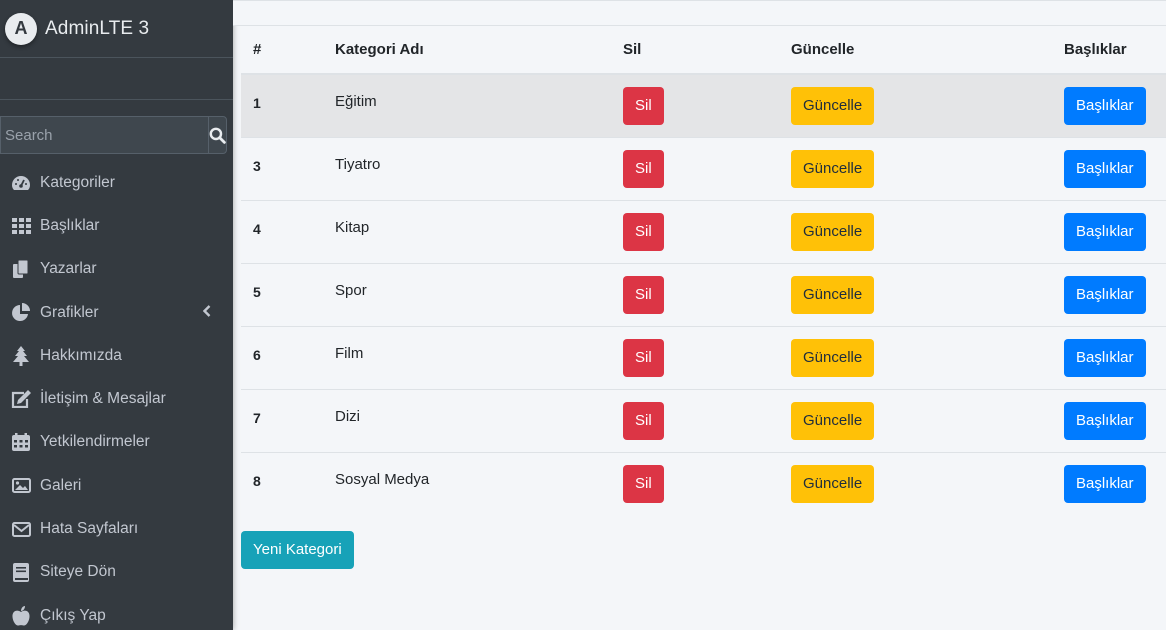  What do you see at coordinates (61, 485) in the screenshot?
I see `sidebar-item-label: Galeri` at bounding box center [61, 485].